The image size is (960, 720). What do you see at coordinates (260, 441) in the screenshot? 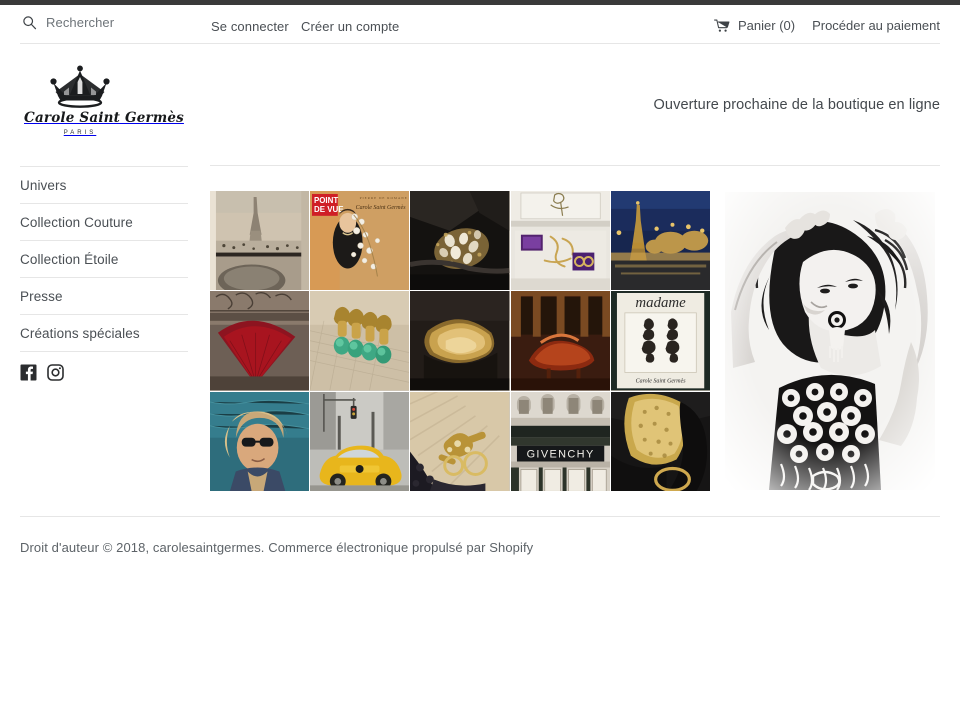
I see `gallery-tile-portrait-sunglasses` at bounding box center [260, 441].